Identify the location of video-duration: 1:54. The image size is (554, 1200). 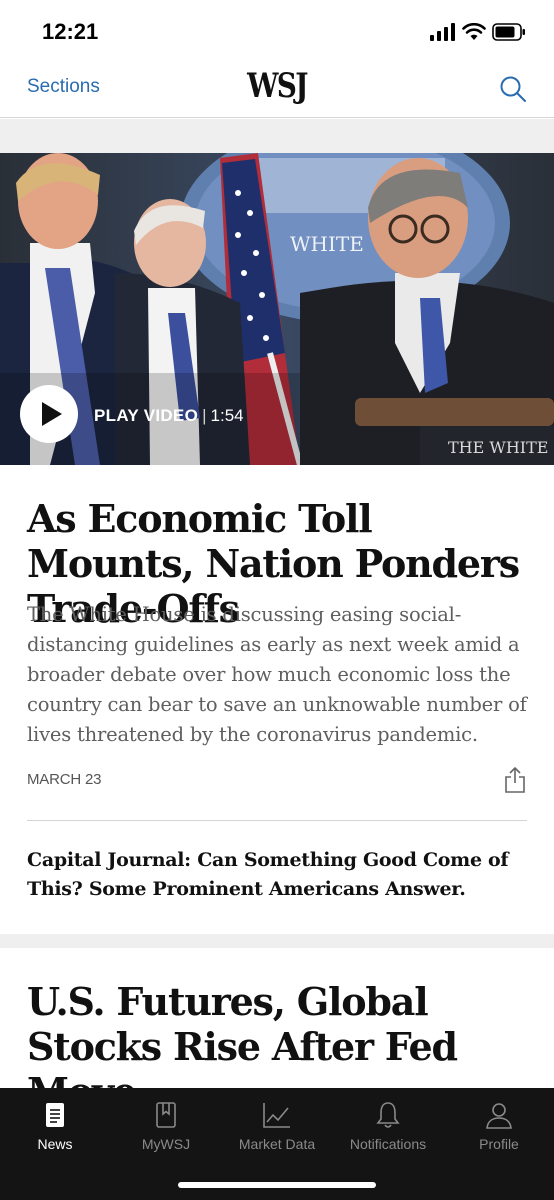
(227, 415).